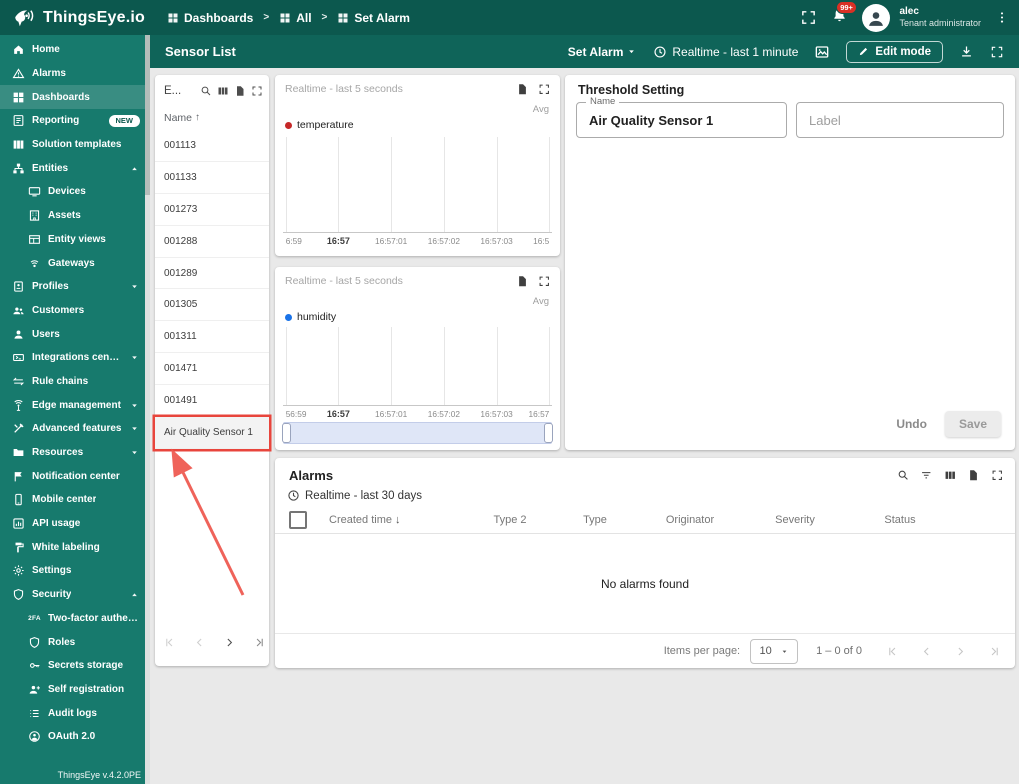 The height and width of the screenshot is (784, 1019). Describe the element at coordinates (72, 50) in the screenshot. I see `sidebar-item-home: Home` at that location.